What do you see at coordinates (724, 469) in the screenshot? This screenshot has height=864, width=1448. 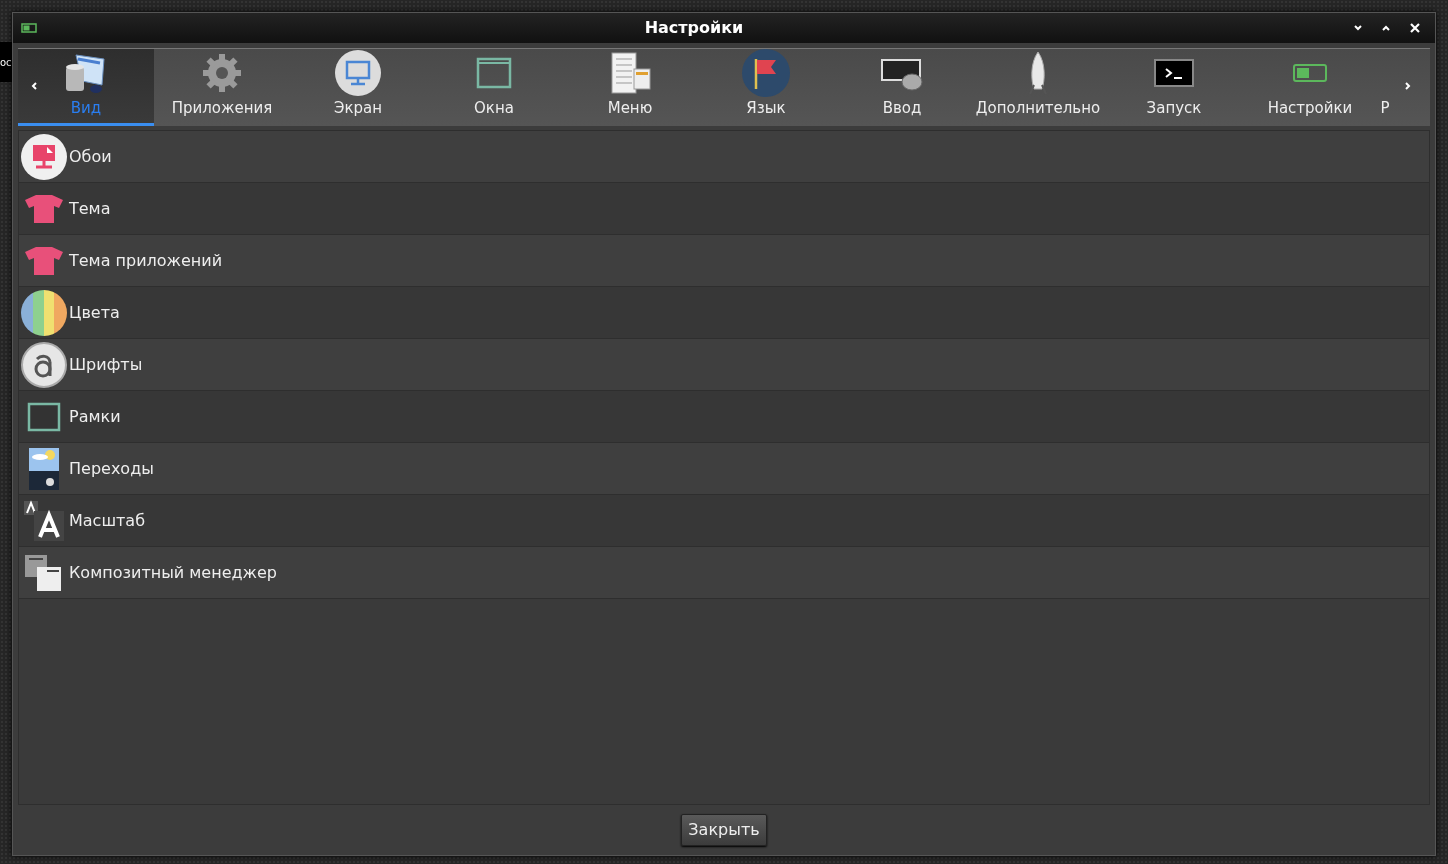 I see `settings-list-item: Переходы` at bounding box center [724, 469].